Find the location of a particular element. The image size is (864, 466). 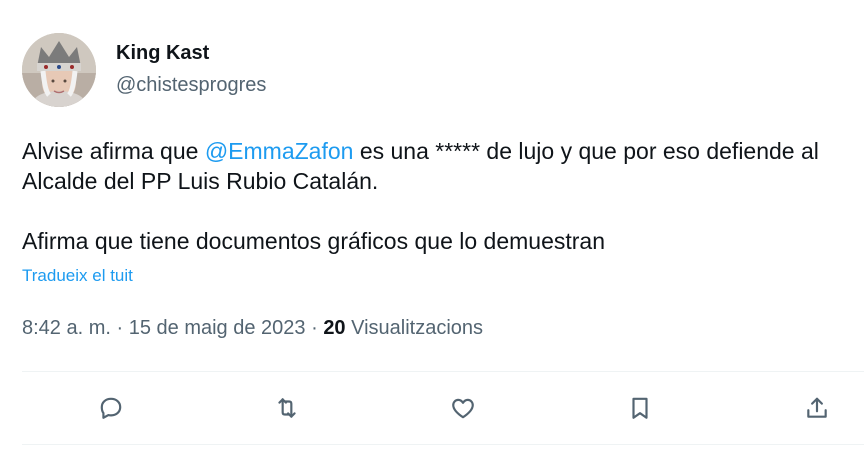

share-button is located at coordinates (817, 408).